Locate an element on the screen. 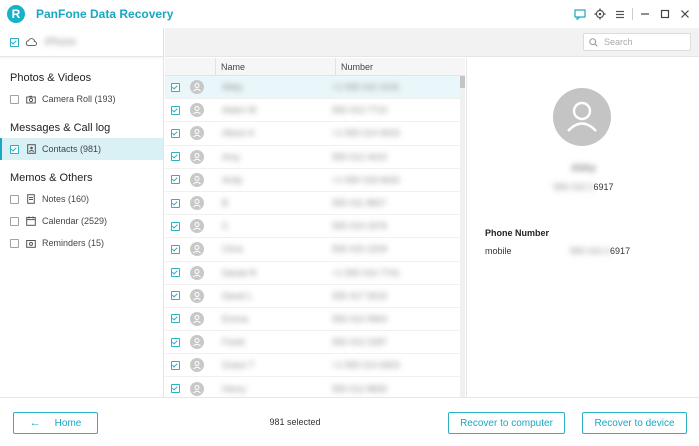 This screenshot has height=446, width=699. table-row: Frank 555 013 2287 is located at coordinates (315, 343).